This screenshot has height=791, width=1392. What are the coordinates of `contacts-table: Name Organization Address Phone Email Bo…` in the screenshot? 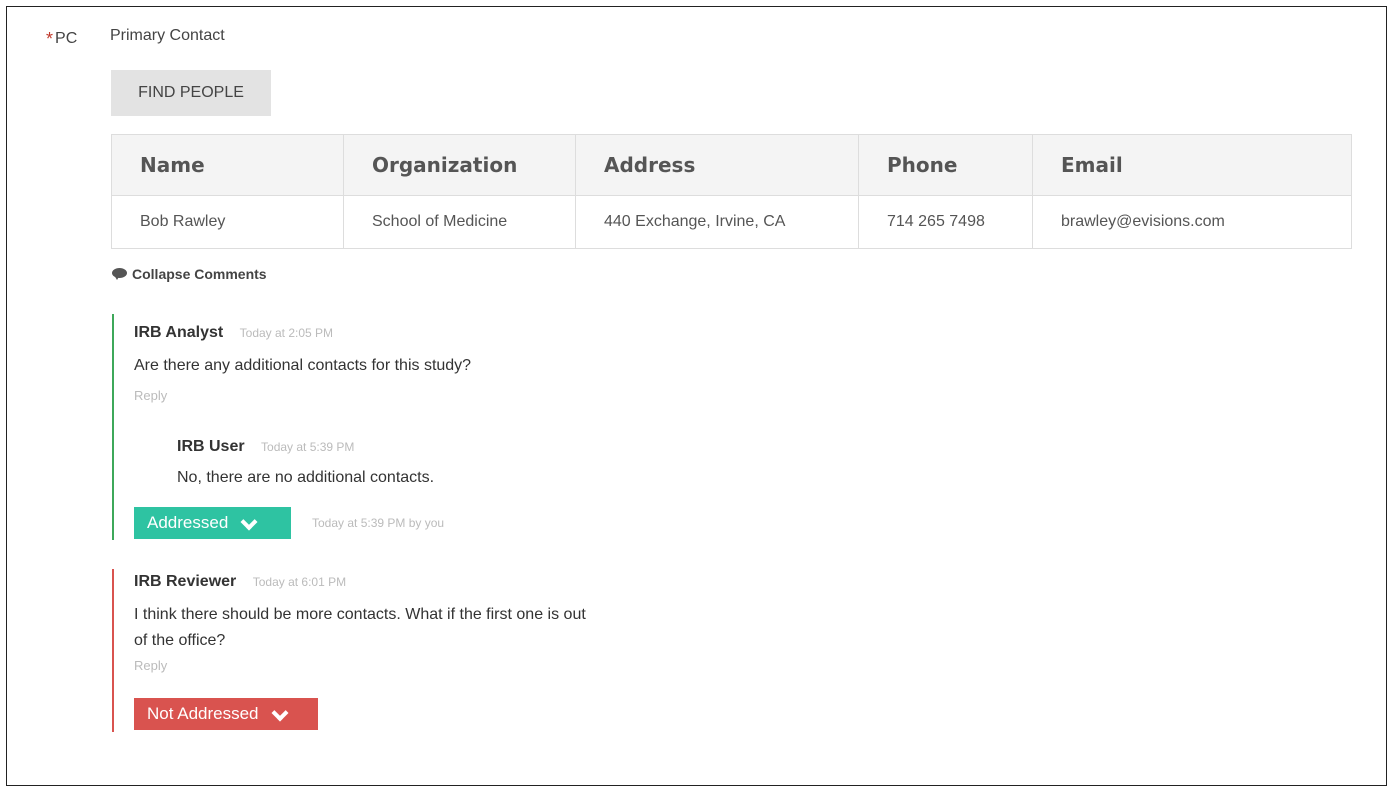 It's located at (731, 191).